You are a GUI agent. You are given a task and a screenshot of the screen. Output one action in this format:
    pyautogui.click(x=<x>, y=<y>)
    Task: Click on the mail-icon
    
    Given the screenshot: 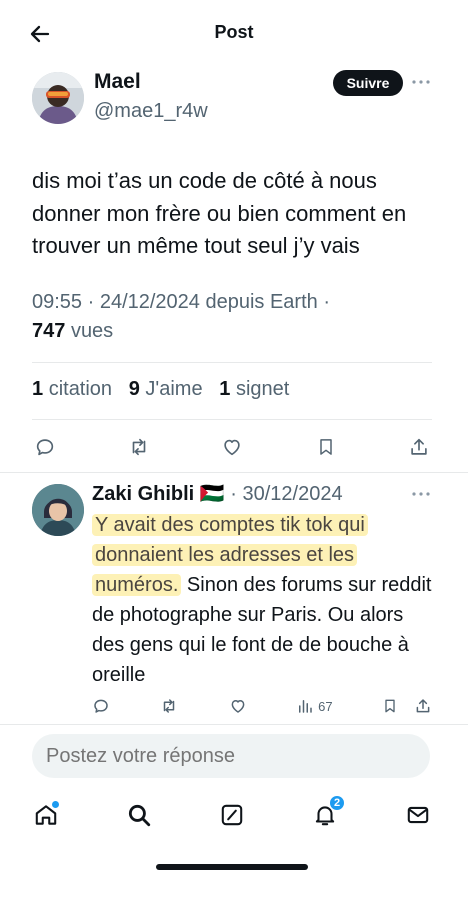 What is the action you would take?
    pyautogui.click(x=418, y=815)
    